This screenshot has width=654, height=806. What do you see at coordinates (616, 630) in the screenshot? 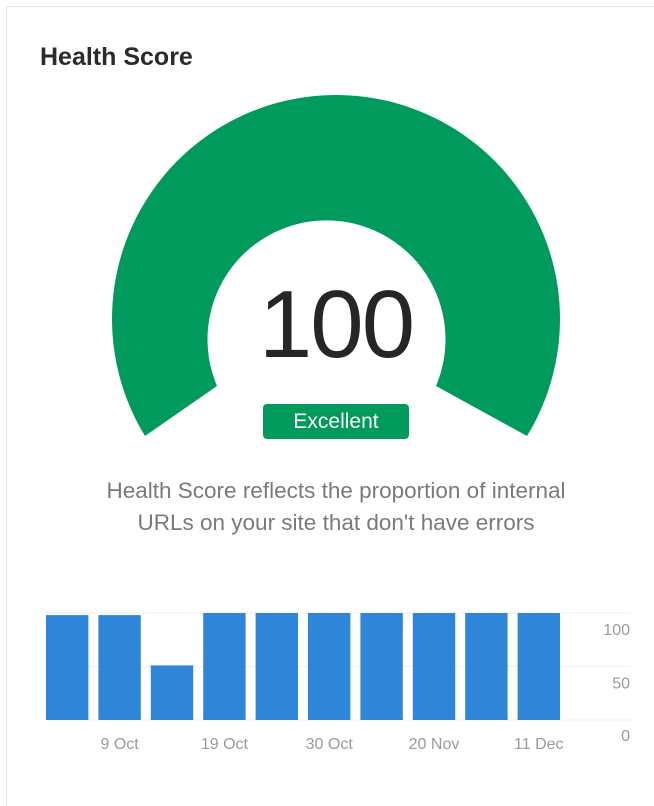
I see `y-tick-label: 100` at bounding box center [616, 630].